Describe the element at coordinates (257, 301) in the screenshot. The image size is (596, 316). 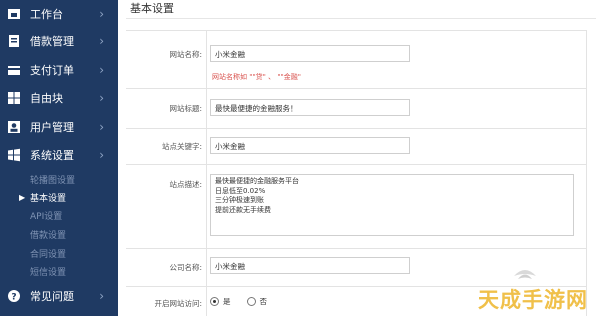
I see `site-open-no-option: 否` at that location.